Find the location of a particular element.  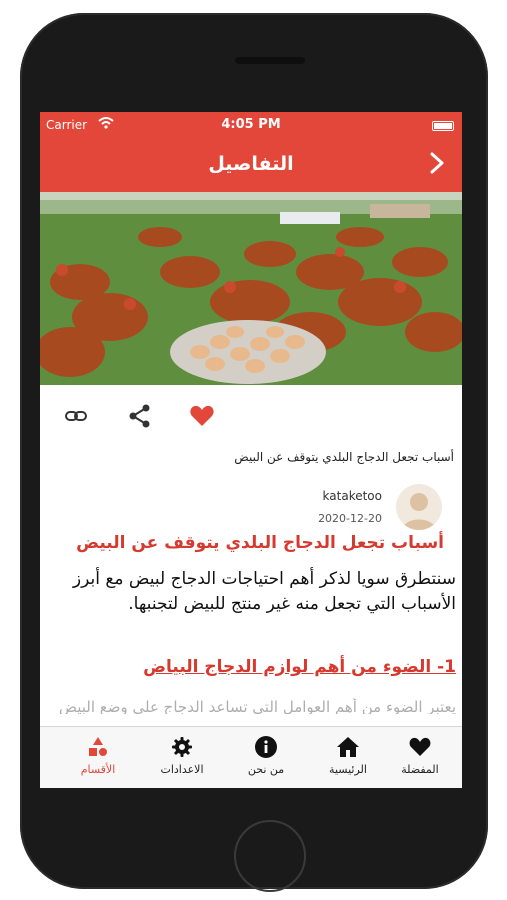

publish-date: 2020-12-20 is located at coordinates (350, 518).